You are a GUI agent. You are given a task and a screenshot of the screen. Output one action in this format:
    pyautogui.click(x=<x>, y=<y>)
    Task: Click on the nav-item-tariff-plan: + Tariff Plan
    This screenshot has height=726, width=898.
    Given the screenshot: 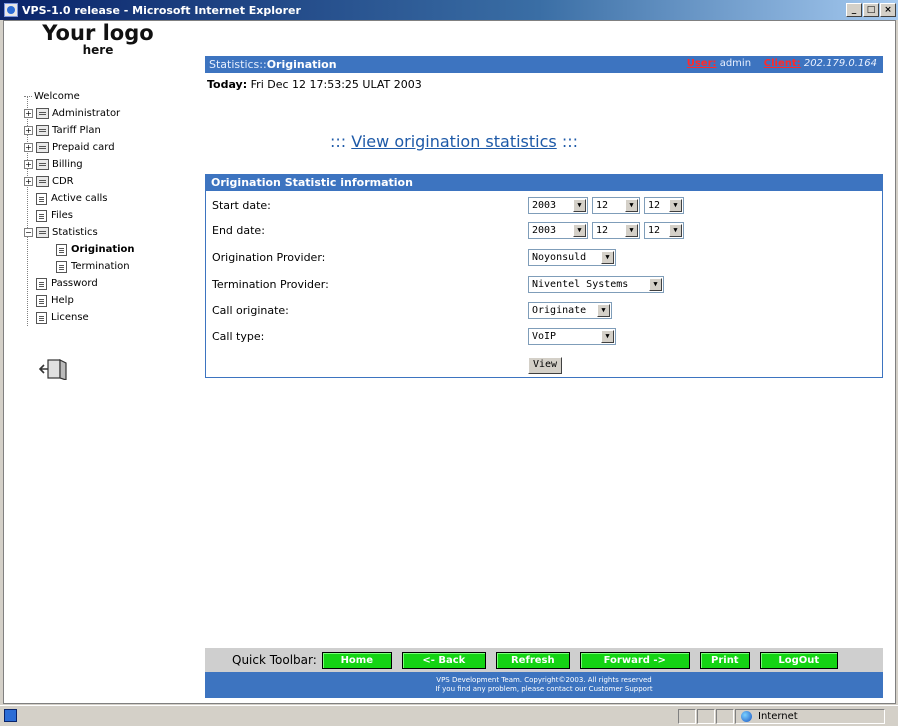 What is the action you would take?
    pyautogui.click(x=79, y=130)
    